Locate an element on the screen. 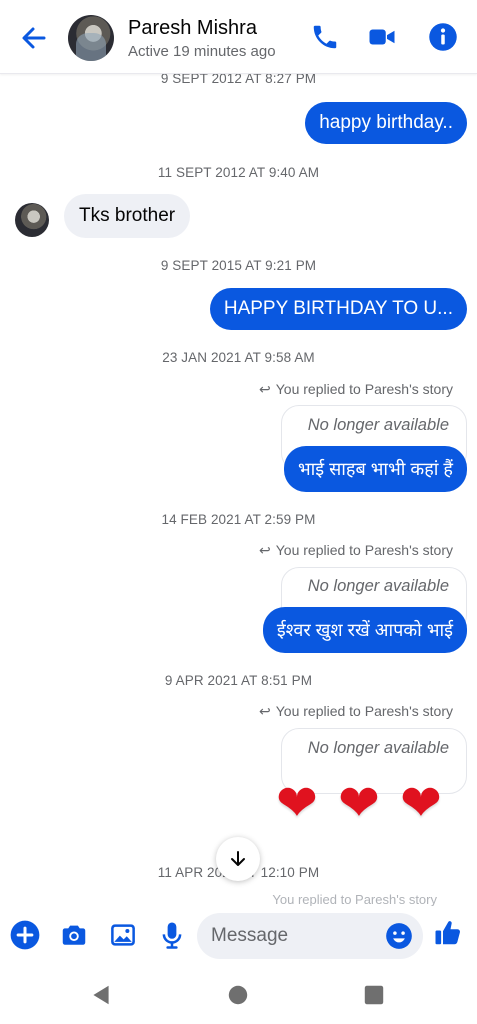 This screenshot has width=477, height=1024. sent-message-bubble: ईश्वर खुश रखें आपको भाई is located at coordinates (364, 630).